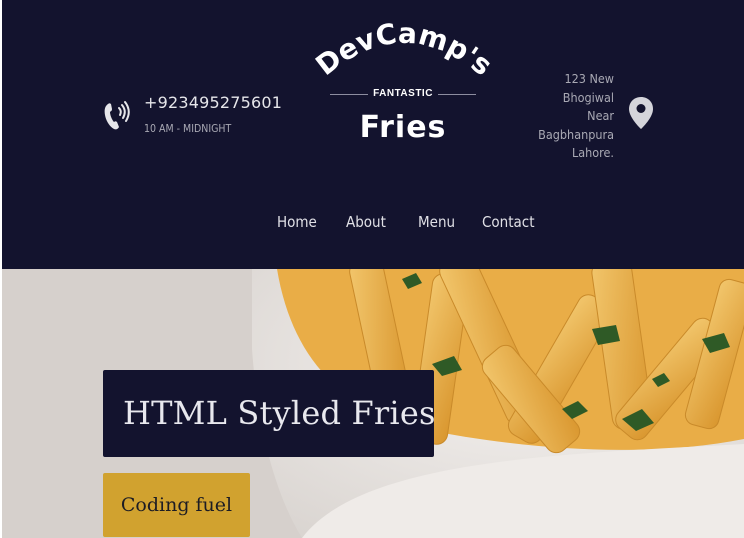  Describe the element at coordinates (457, 94) in the screenshot. I see `logo-divider-right` at that location.